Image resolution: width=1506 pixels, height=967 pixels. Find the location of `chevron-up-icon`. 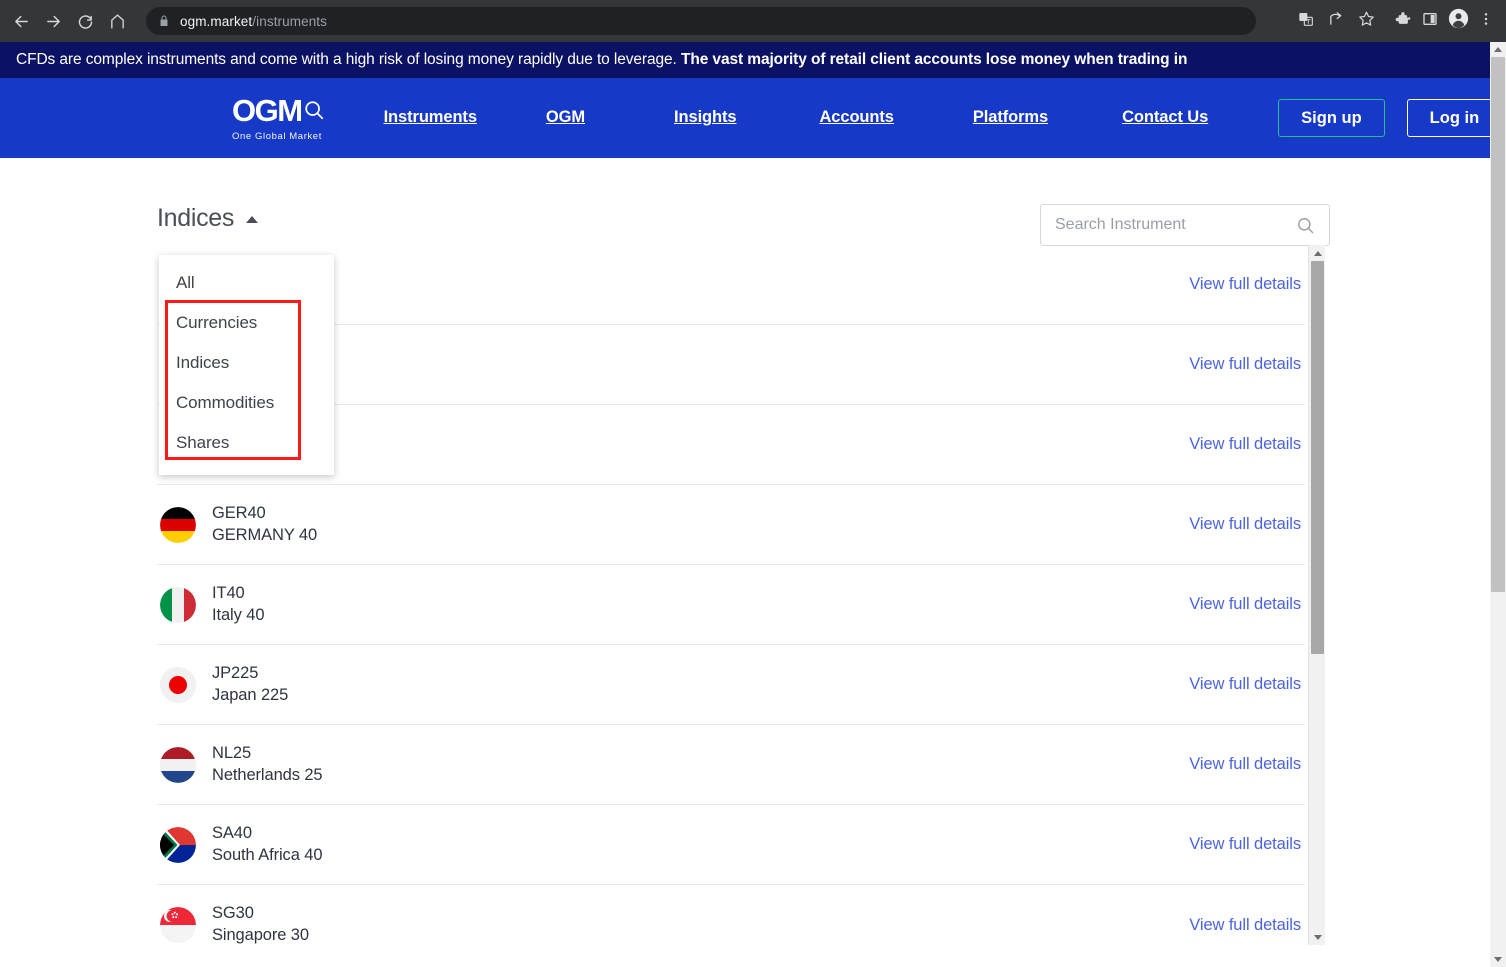

chevron-up-icon is located at coordinates (252, 219).